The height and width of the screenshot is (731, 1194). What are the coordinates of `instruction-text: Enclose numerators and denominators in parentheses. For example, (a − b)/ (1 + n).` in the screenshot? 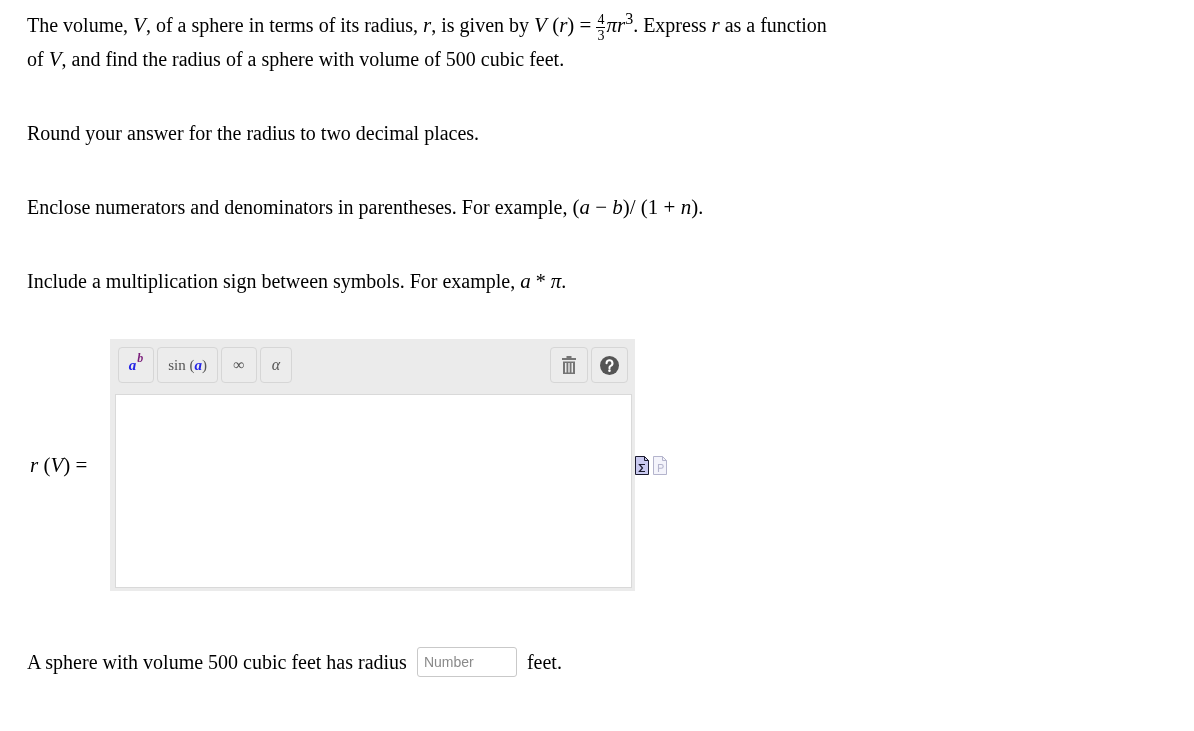 It's located at (365, 207).